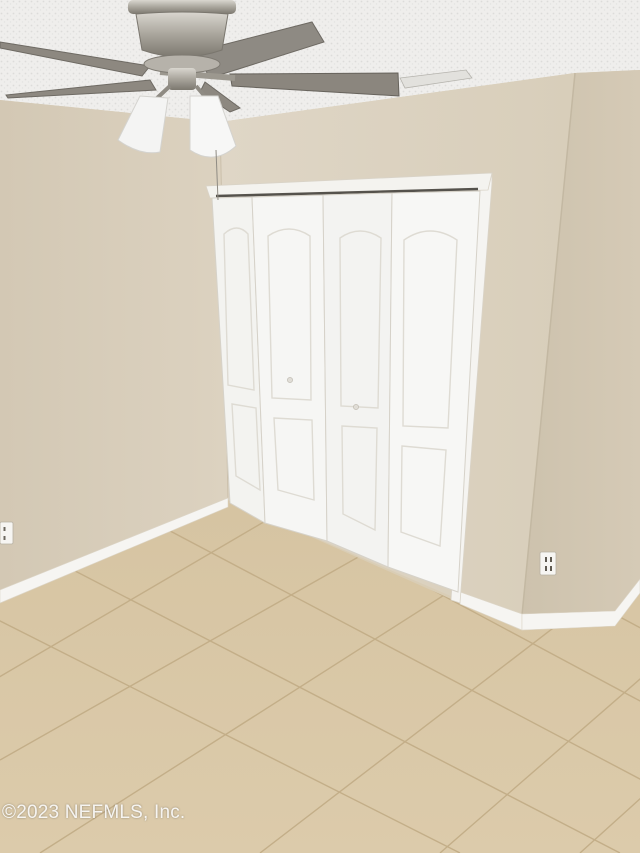  What do you see at coordinates (94, 812) in the screenshot?
I see `photo-watermark: ©2023 NEFMLS, Inc.` at bounding box center [94, 812].